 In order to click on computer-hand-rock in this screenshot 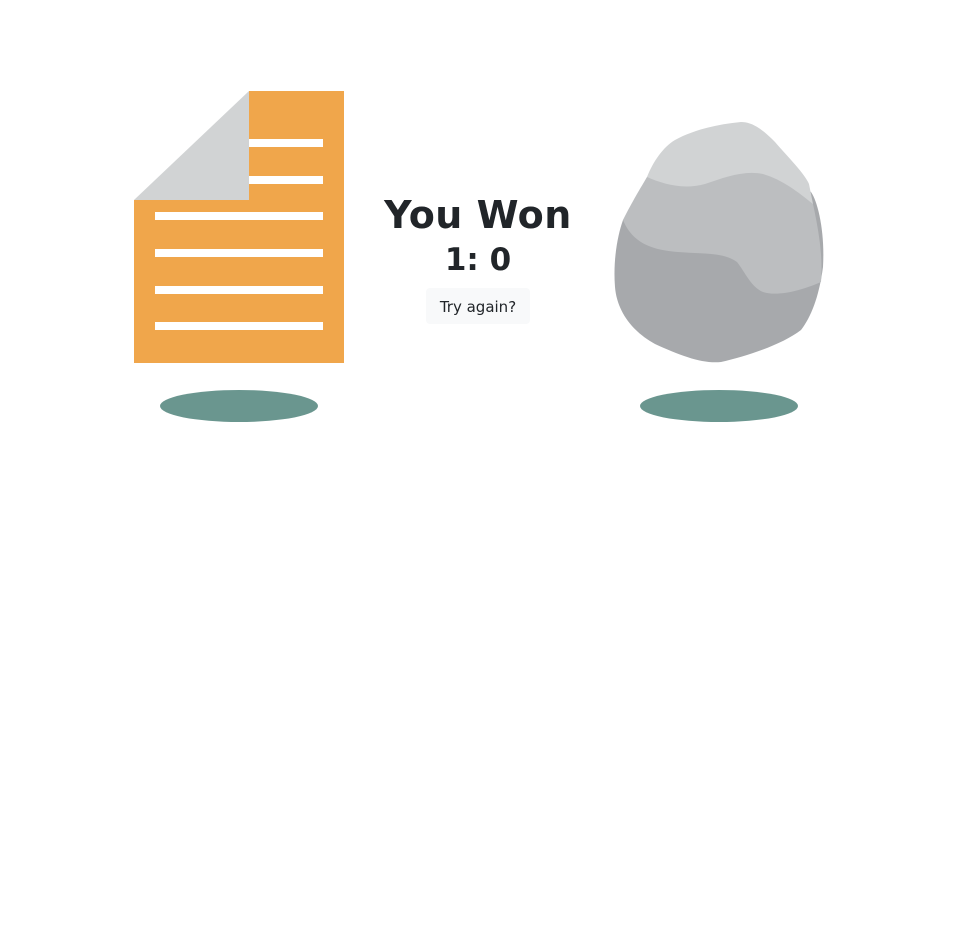, I will do `click(719, 243)`.